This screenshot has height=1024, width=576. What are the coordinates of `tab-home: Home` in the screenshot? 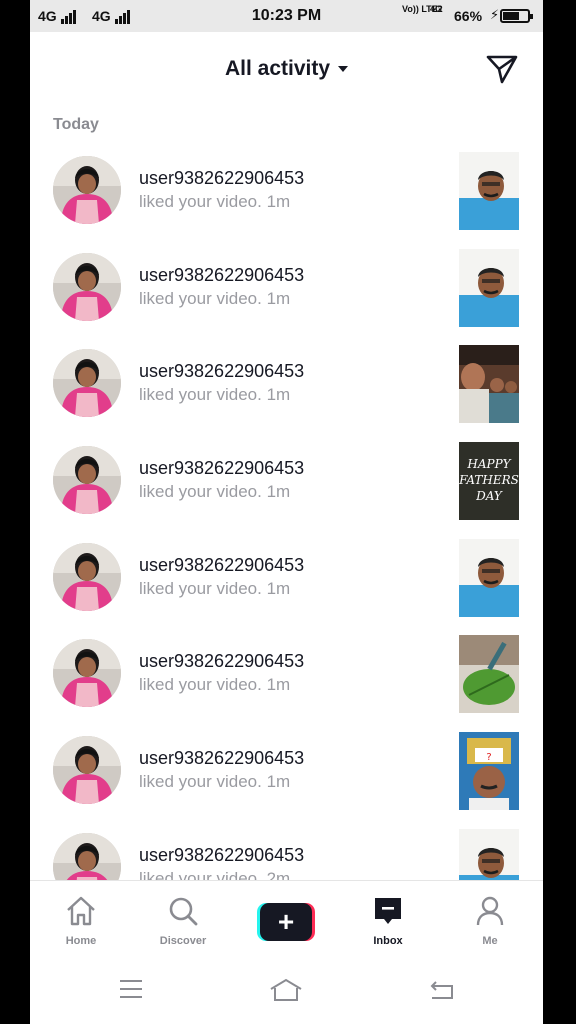 It's located at (81, 919).